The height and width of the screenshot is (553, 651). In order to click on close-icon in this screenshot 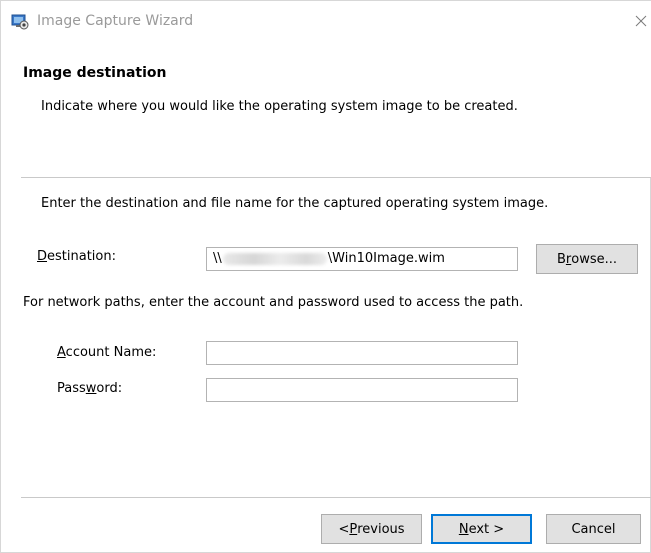, I will do `click(641, 21)`.